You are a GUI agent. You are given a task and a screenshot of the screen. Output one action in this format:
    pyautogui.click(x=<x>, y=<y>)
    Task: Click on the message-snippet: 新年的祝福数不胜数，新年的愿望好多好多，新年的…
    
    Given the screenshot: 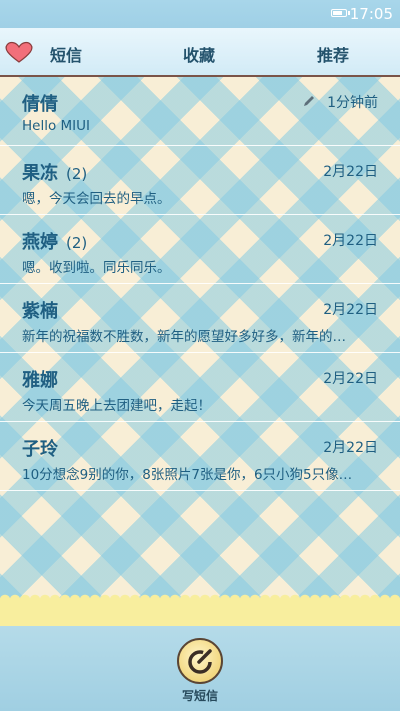 What is the action you would take?
    pyautogui.click(x=184, y=337)
    